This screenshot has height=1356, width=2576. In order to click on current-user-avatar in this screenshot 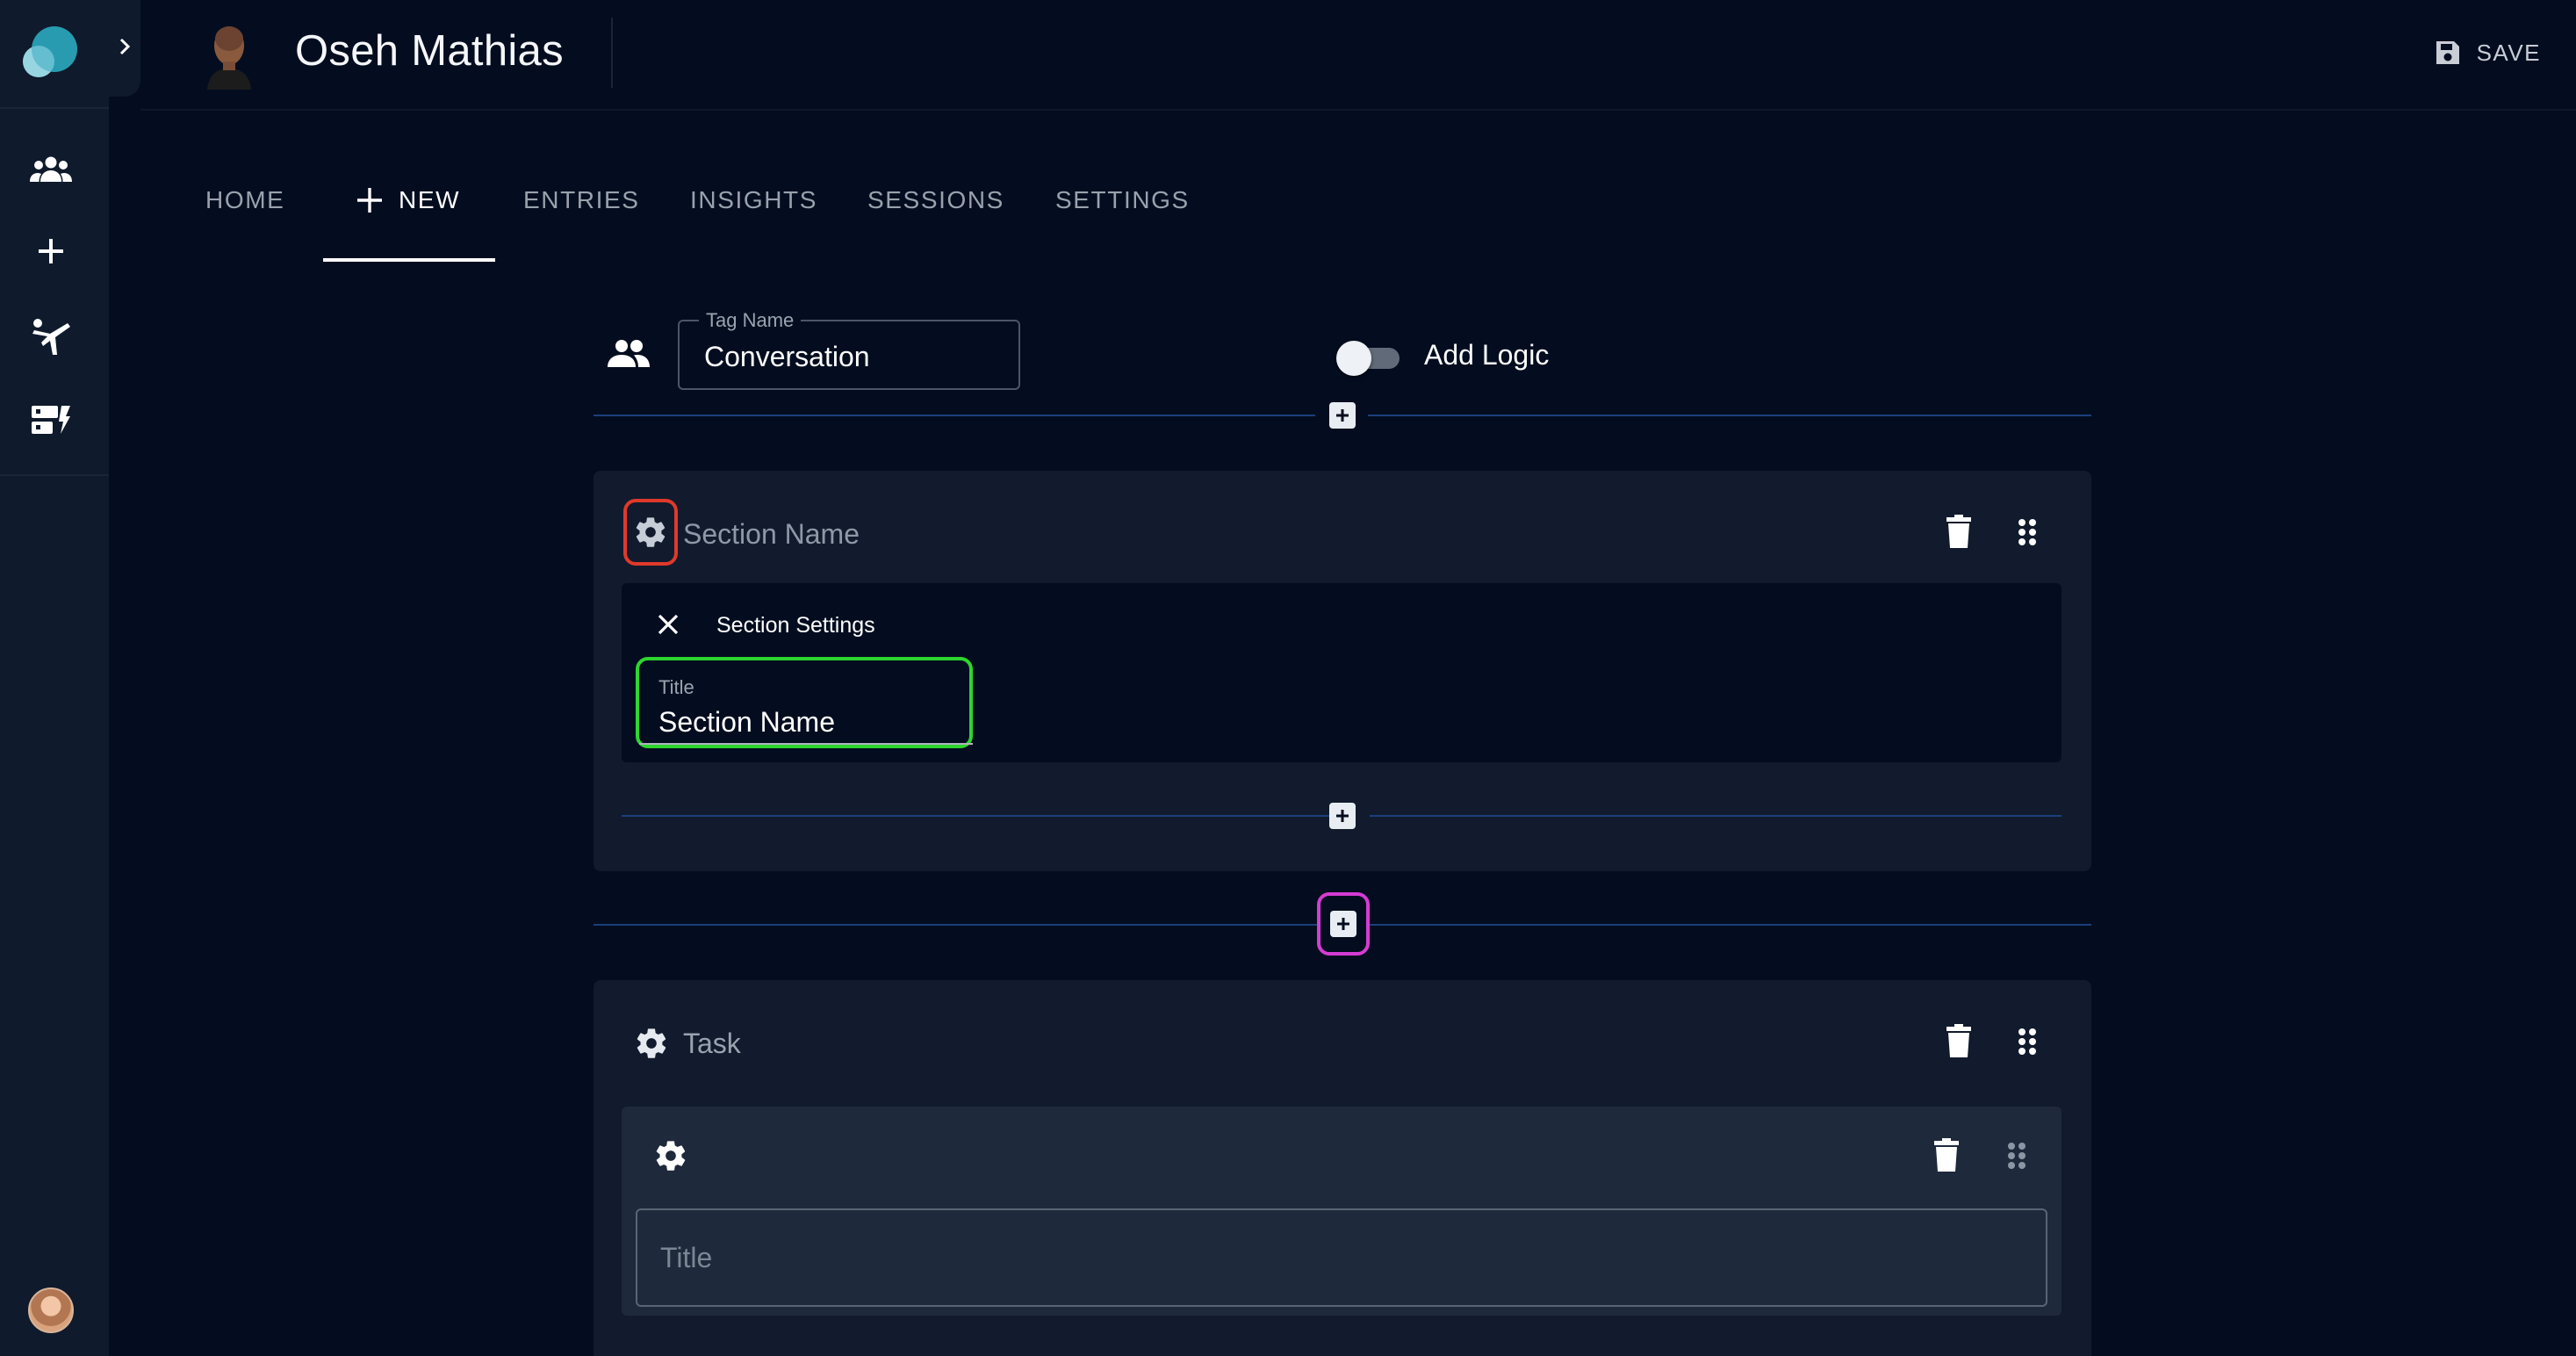, I will do `click(51, 1310)`.